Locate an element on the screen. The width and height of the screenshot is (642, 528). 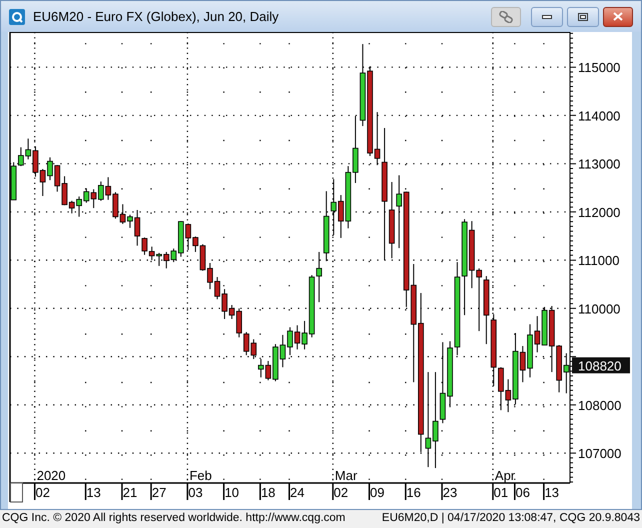
month-label: Feb is located at coordinates (200, 475).